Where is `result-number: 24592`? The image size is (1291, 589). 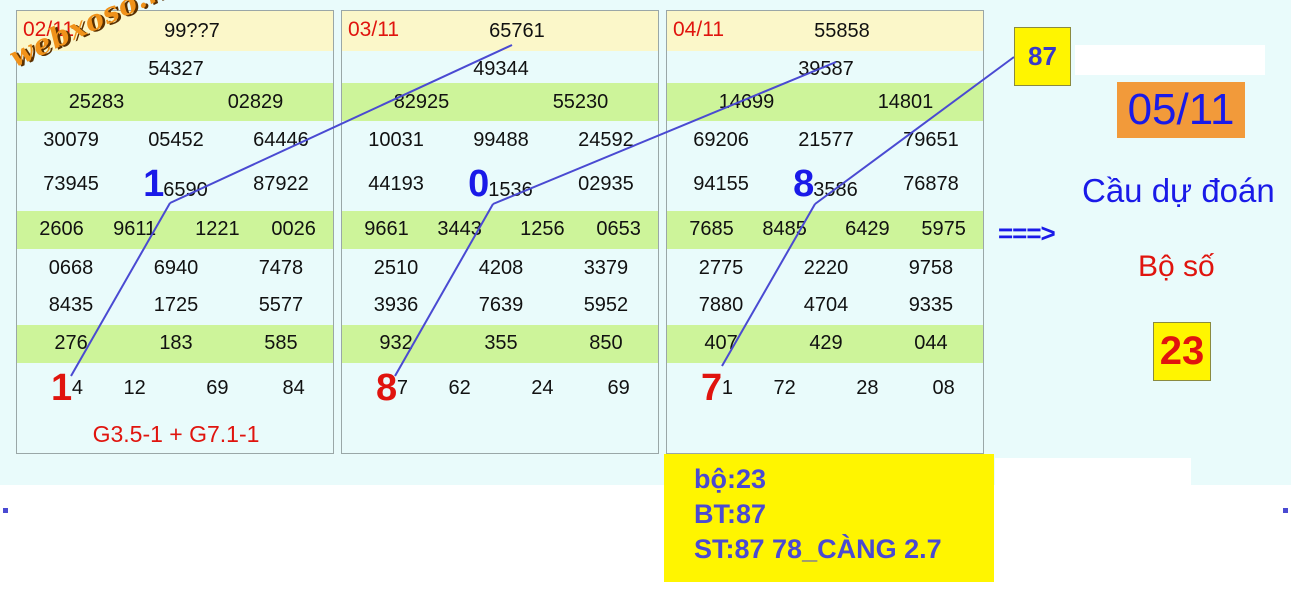 result-number: 24592 is located at coordinates (606, 140).